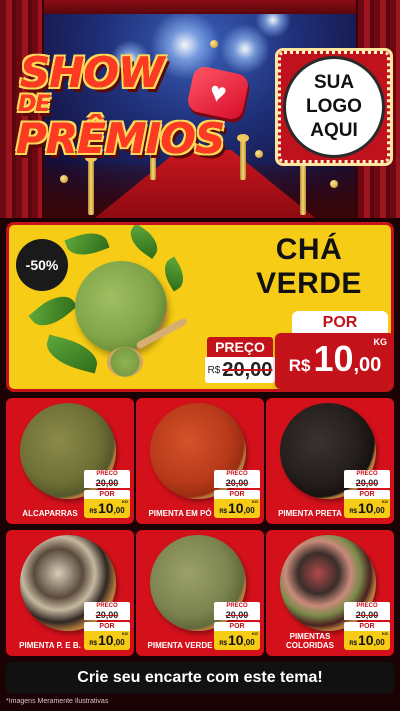 The image size is (400, 711). Describe the element at coordinates (92, 72) in the screenshot. I see `title-show: SHOW` at that location.